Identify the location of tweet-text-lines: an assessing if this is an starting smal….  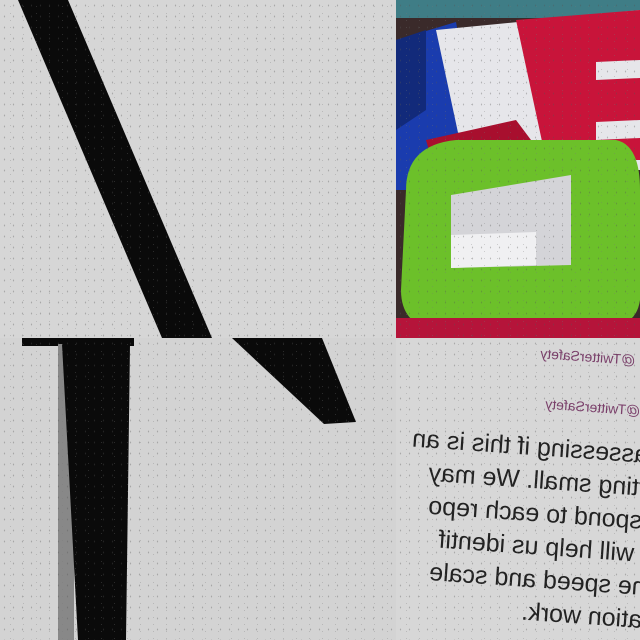
(518, 528).